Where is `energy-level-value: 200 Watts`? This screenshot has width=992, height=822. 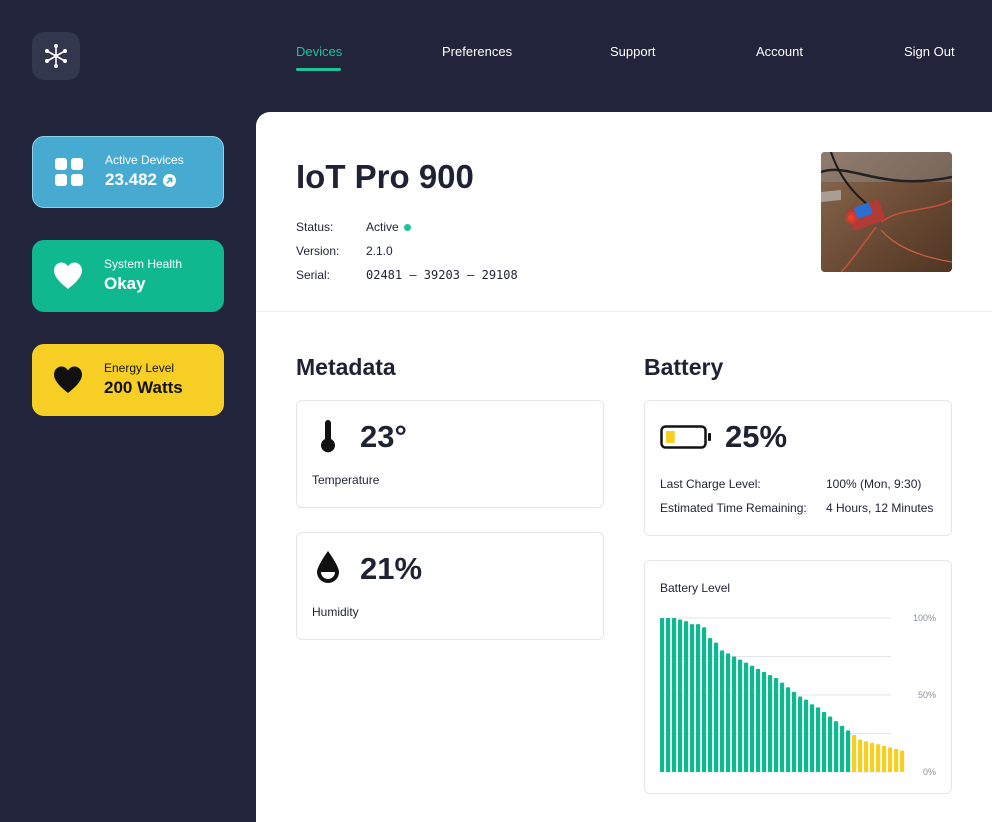 energy-level-value: 200 Watts is located at coordinates (143, 387).